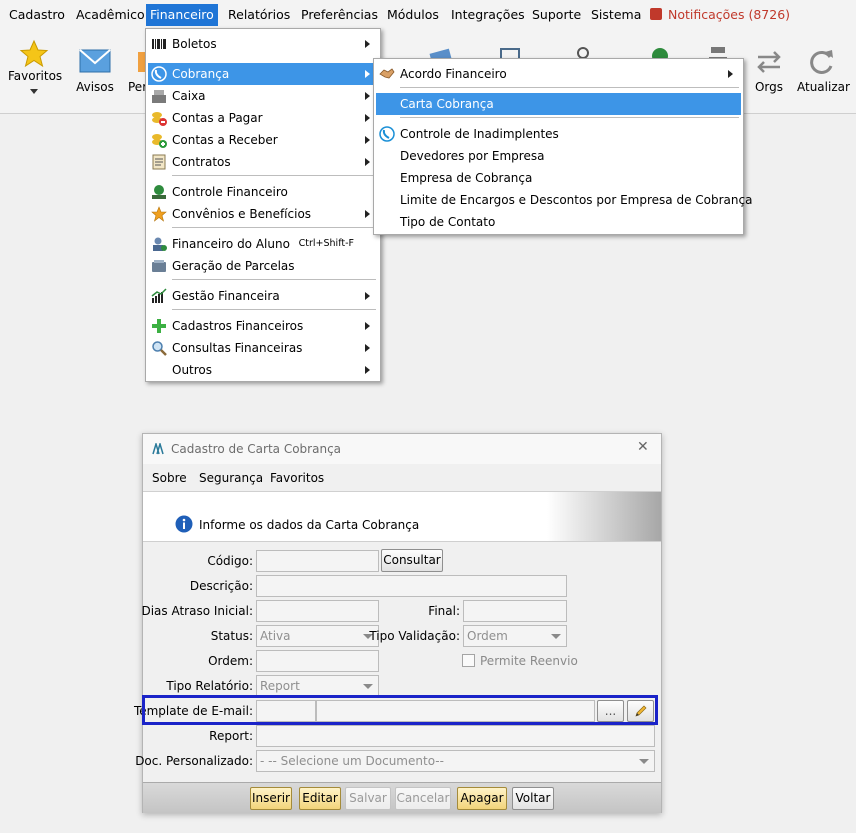  I want to click on final-label: Final:, so click(444, 611).